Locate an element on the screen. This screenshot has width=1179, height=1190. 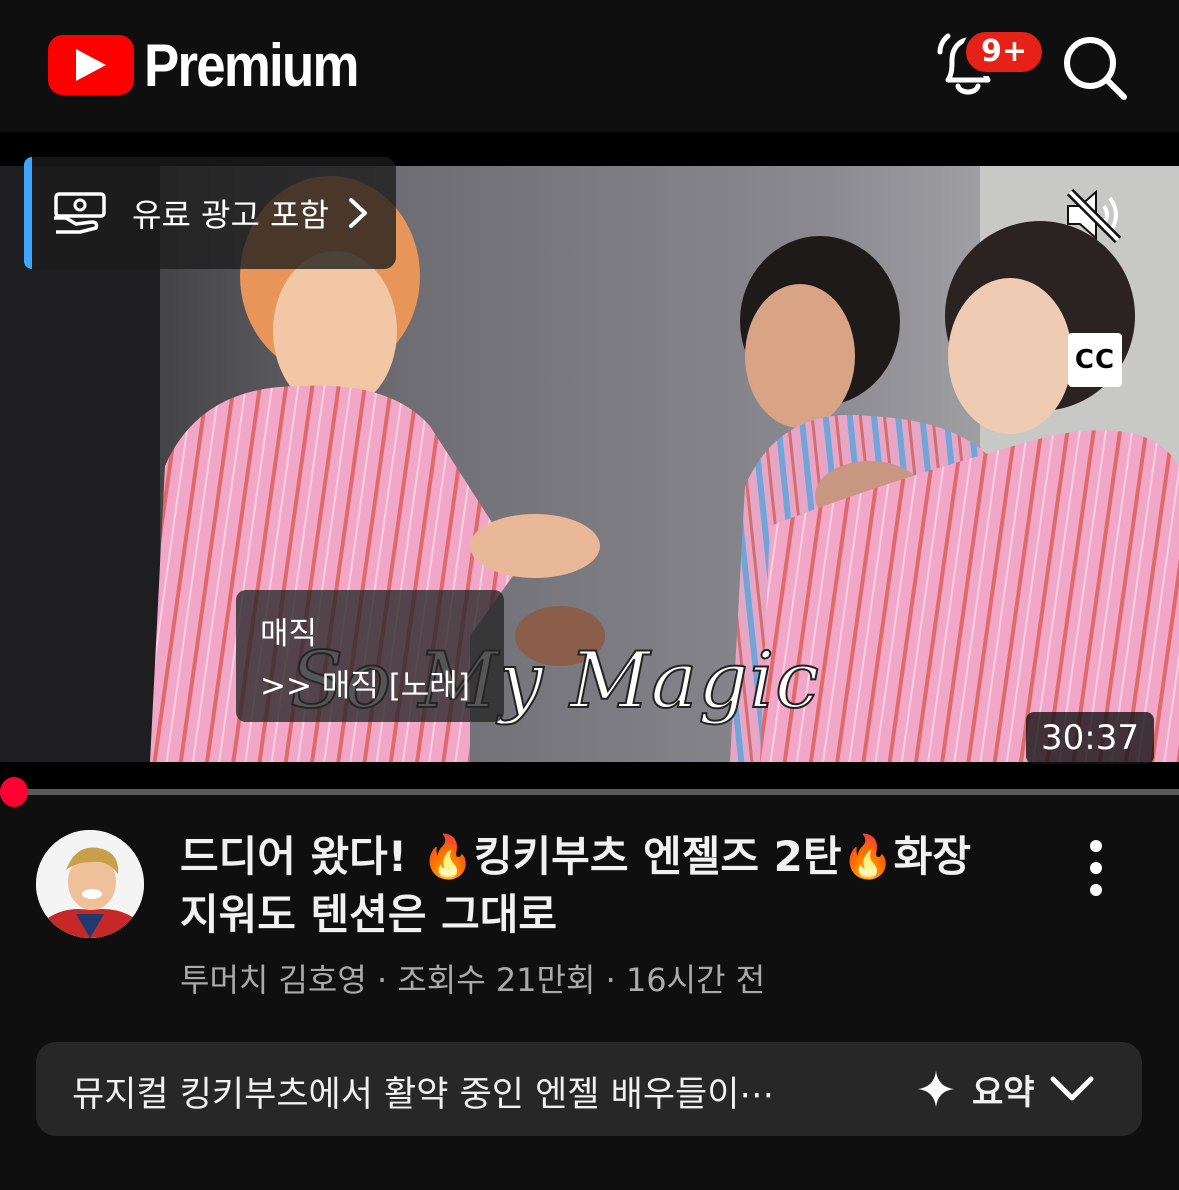
youtube-play-icon is located at coordinates (91, 65).